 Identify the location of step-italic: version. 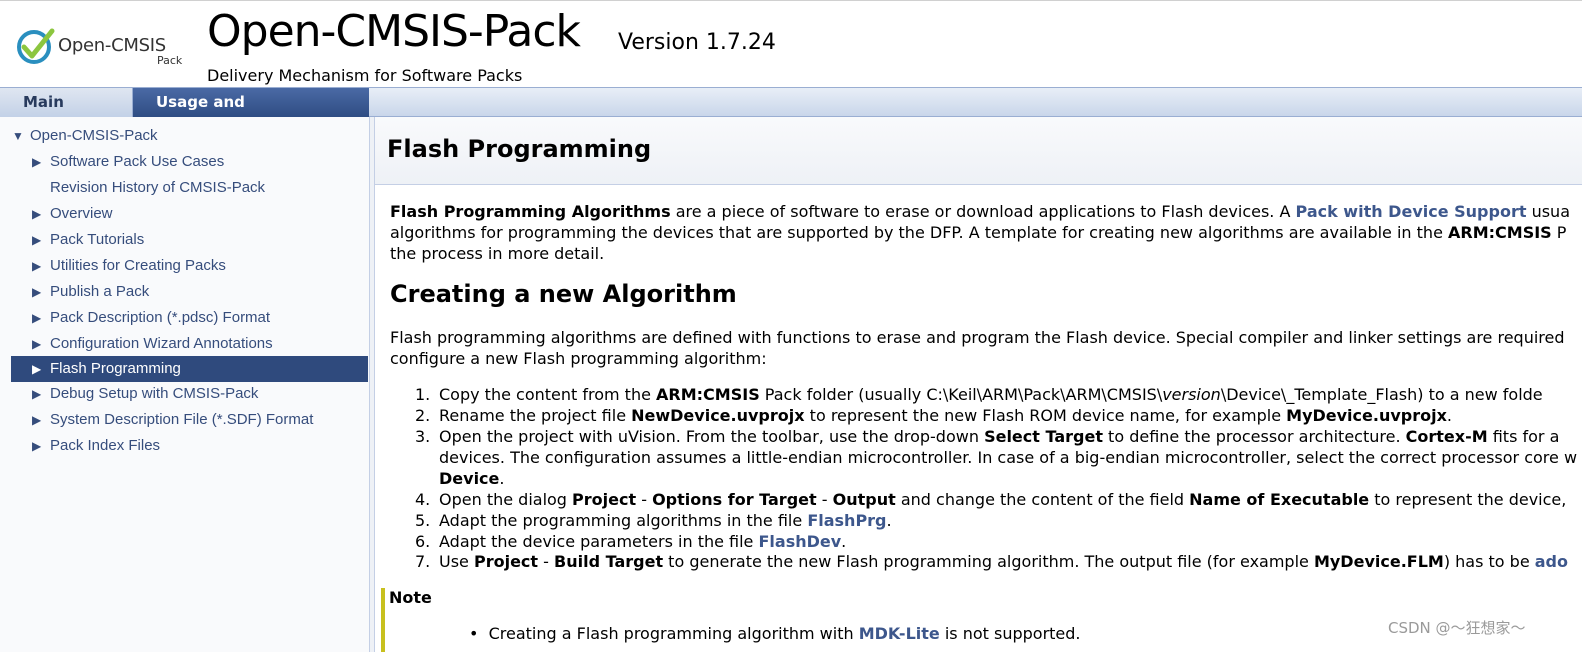
(1191, 394).